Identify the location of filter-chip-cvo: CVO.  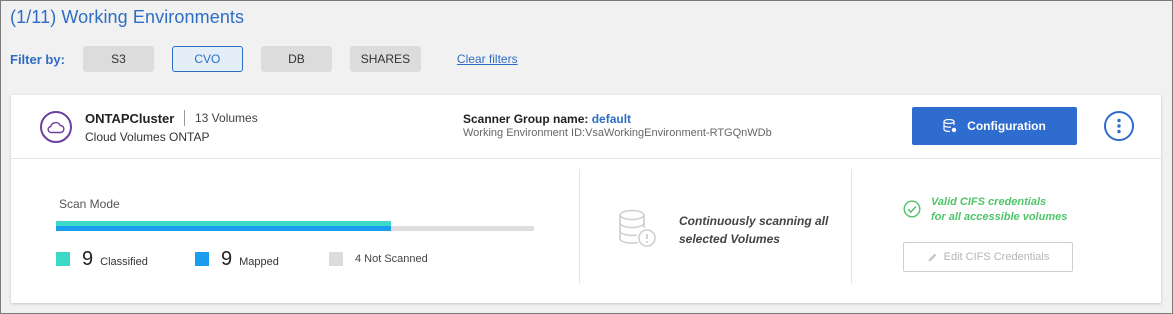
(207, 59).